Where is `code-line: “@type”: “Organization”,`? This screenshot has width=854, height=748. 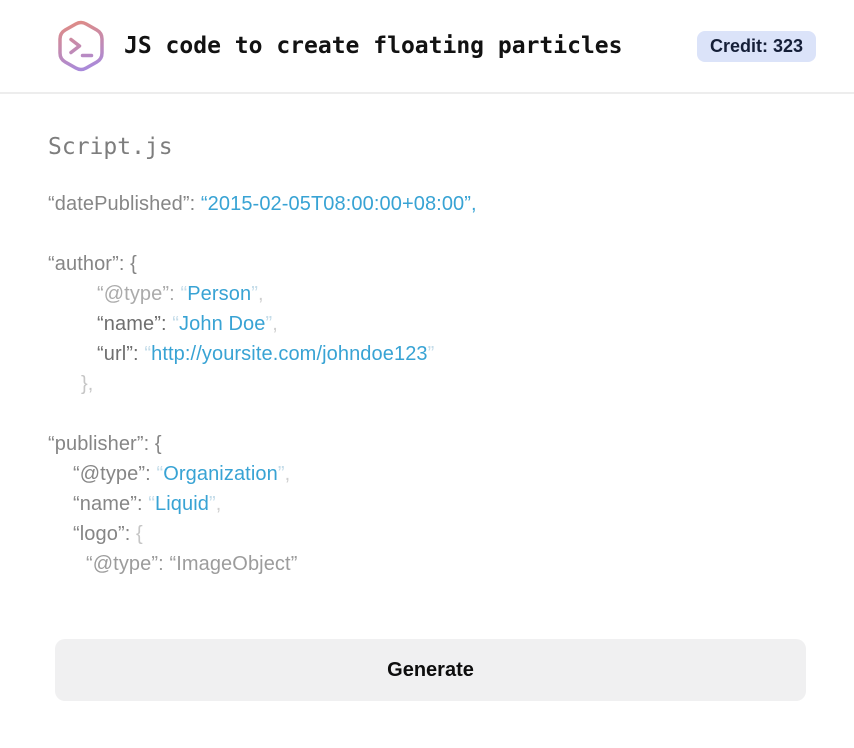
code-line: “@type”: “Organization”, is located at coordinates (427, 474).